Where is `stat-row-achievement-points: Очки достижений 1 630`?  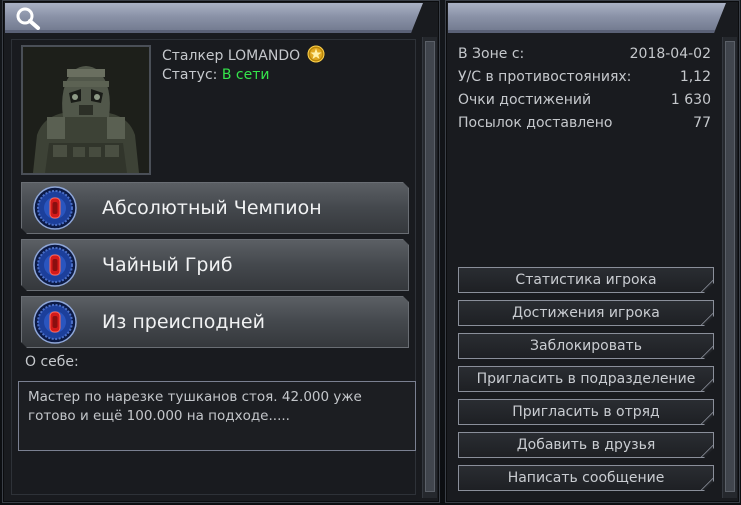
stat-row-achievement-points: Очки достижений 1 630 is located at coordinates (584, 103).